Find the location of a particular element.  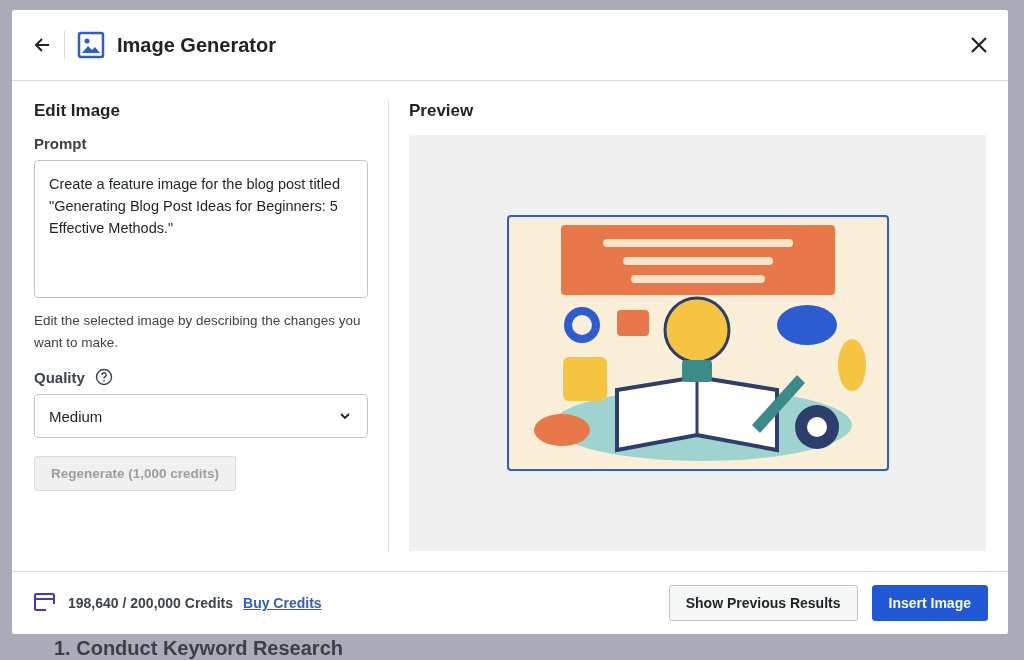

insert-button: Insert Image is located at coordinates (929, 603).